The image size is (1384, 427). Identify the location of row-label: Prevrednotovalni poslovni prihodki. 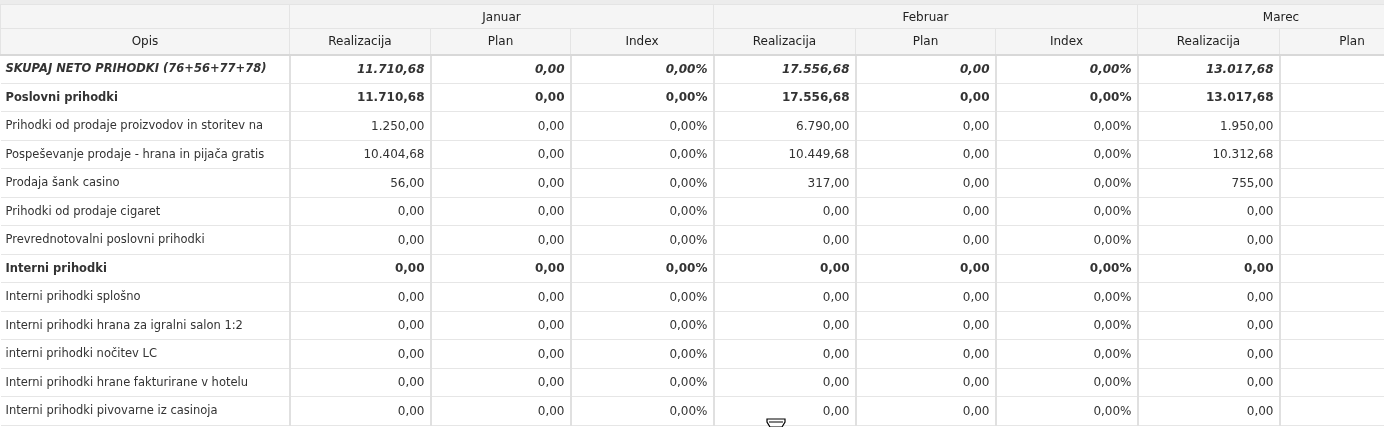
(145, 239).